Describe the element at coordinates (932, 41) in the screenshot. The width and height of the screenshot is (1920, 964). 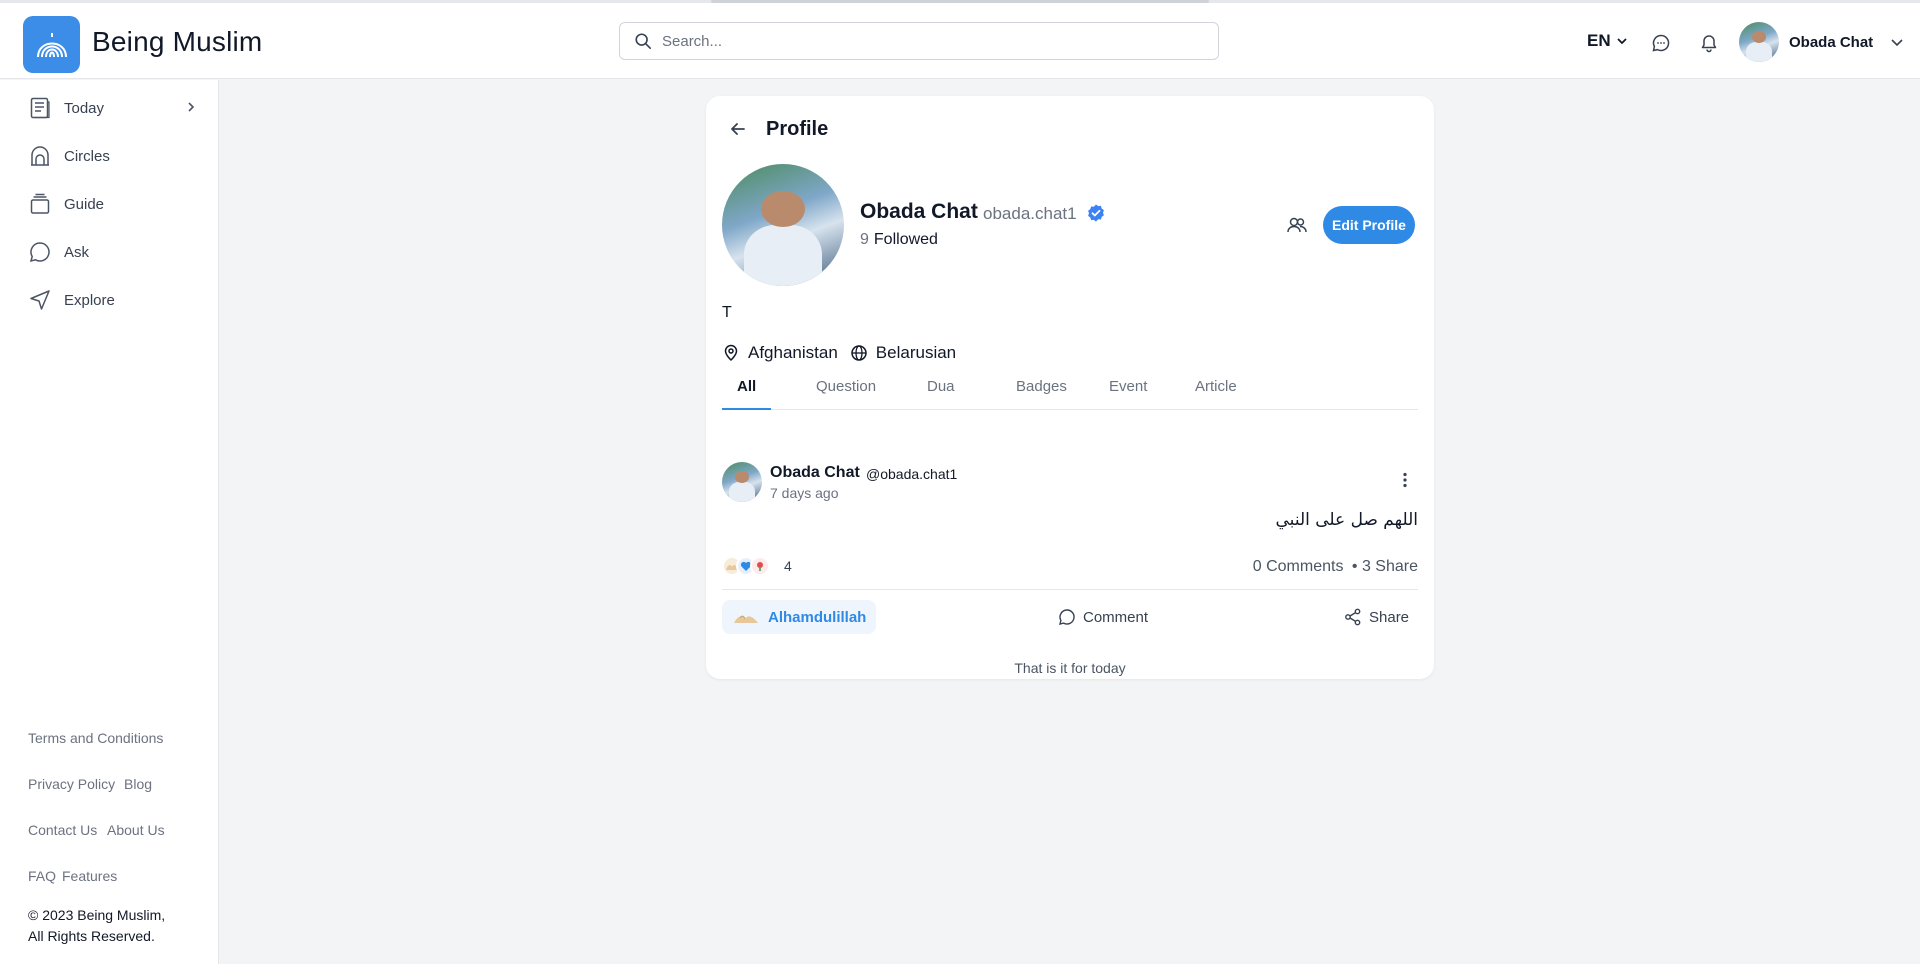
I see `search-input` at that location.